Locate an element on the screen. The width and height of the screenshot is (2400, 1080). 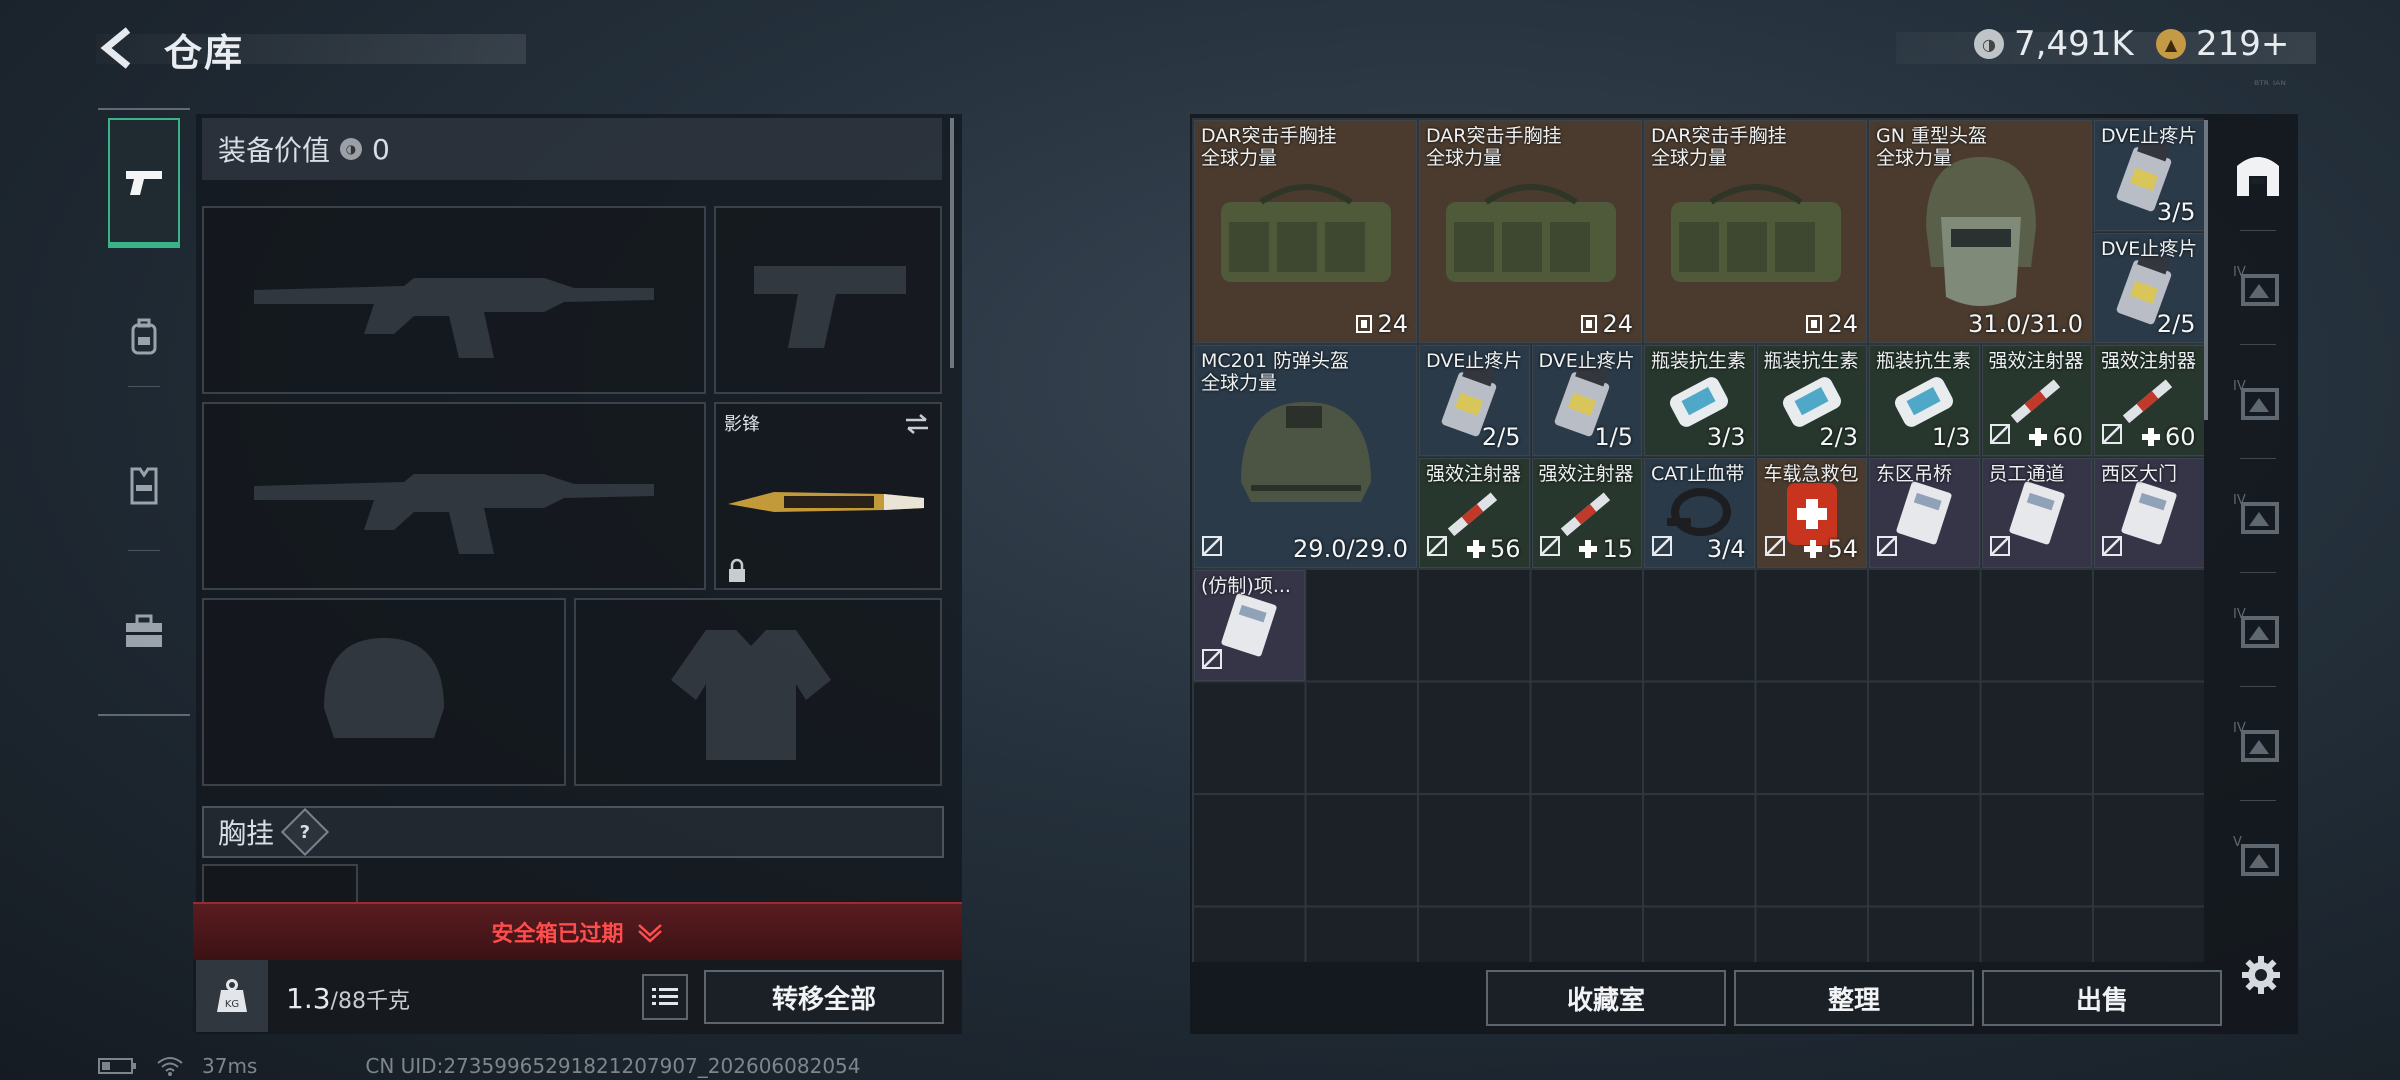
item-count-value: 15 is located at coordinates (1617, 549).